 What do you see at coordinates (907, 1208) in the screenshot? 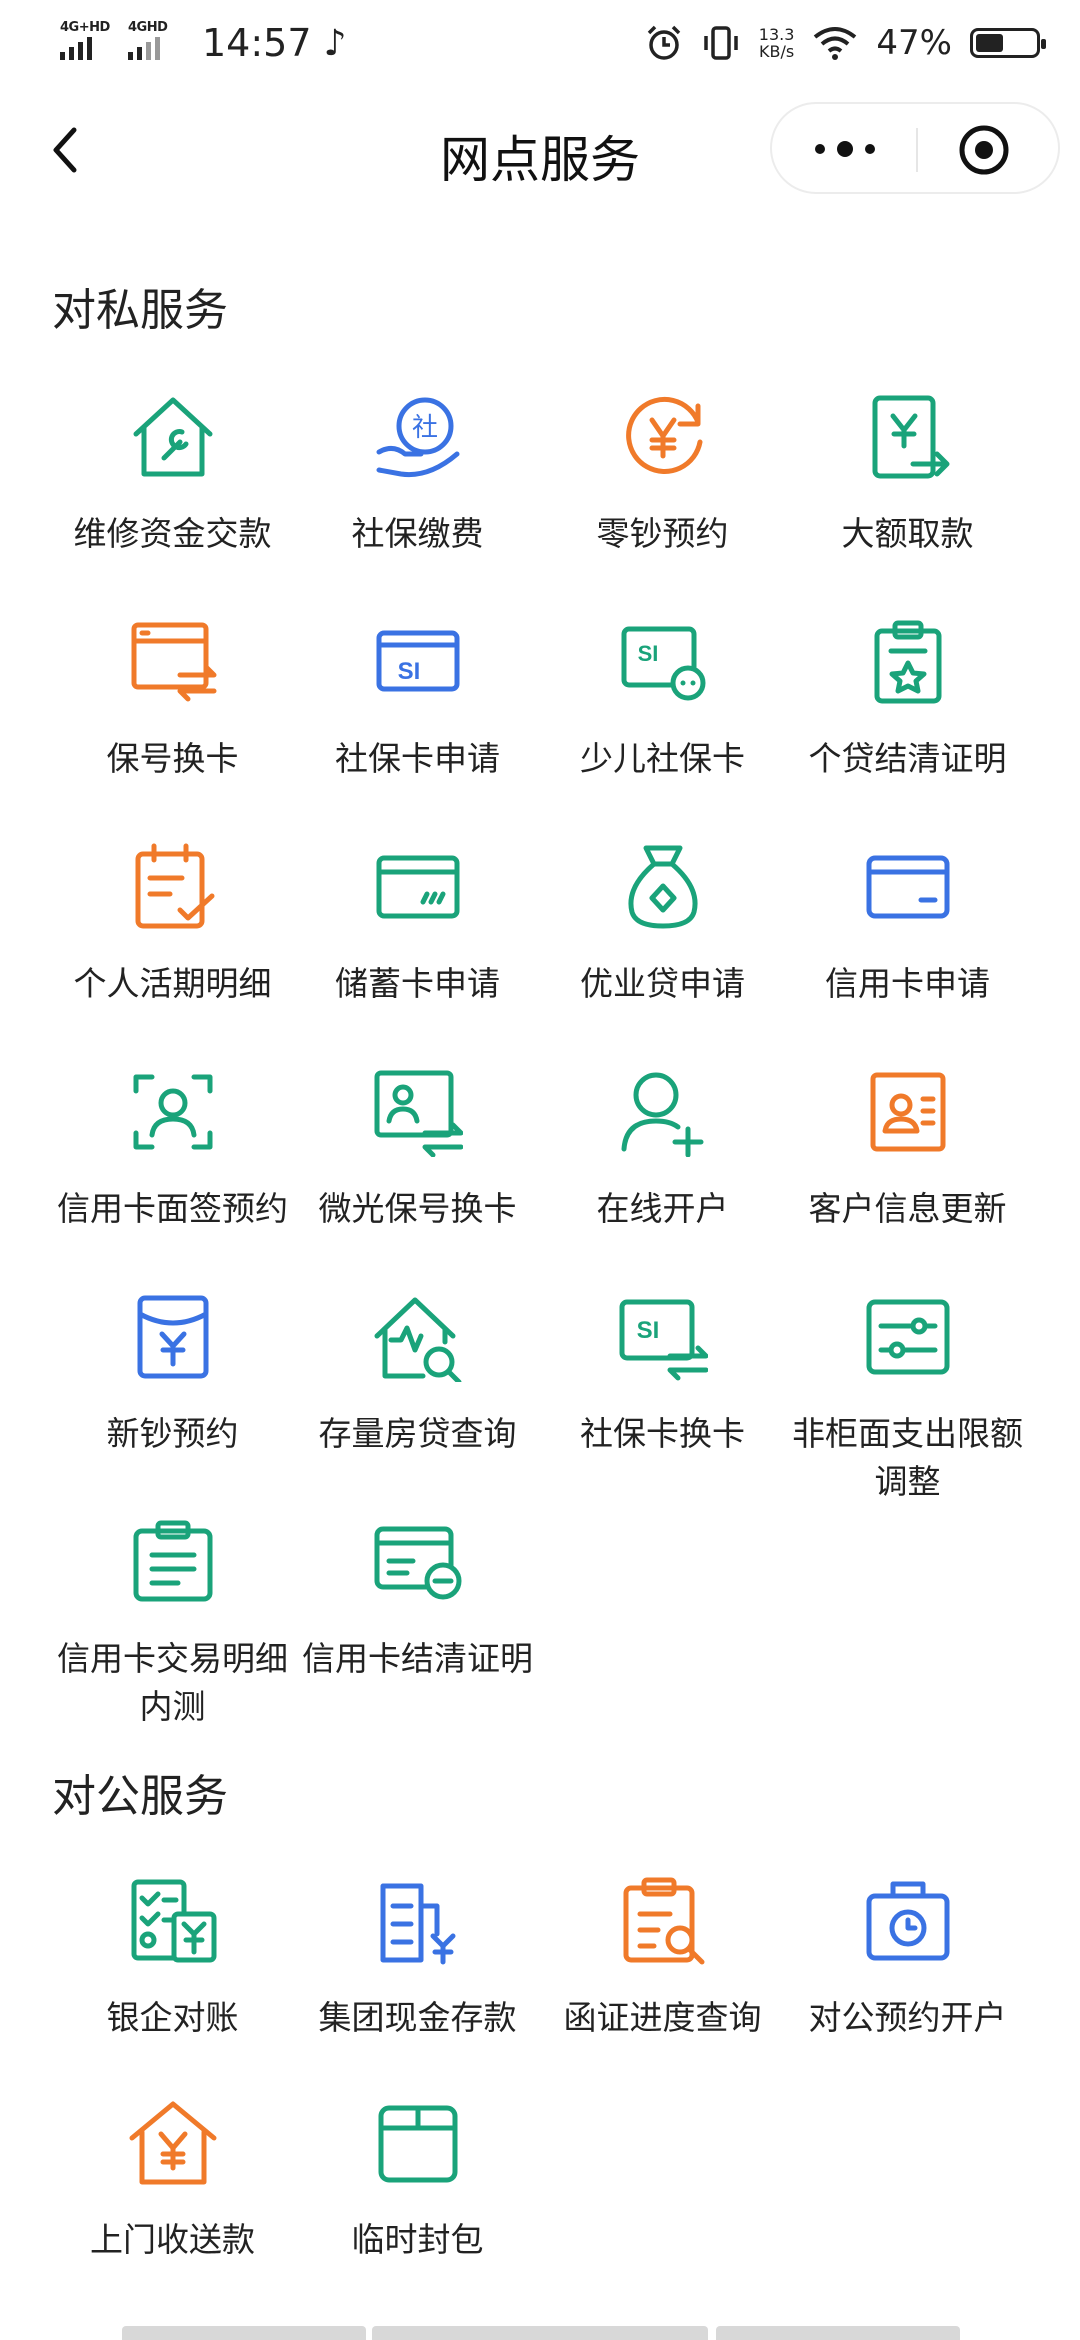
I see `service-label: 客户信息更新` at bounding box center [907, 1208].